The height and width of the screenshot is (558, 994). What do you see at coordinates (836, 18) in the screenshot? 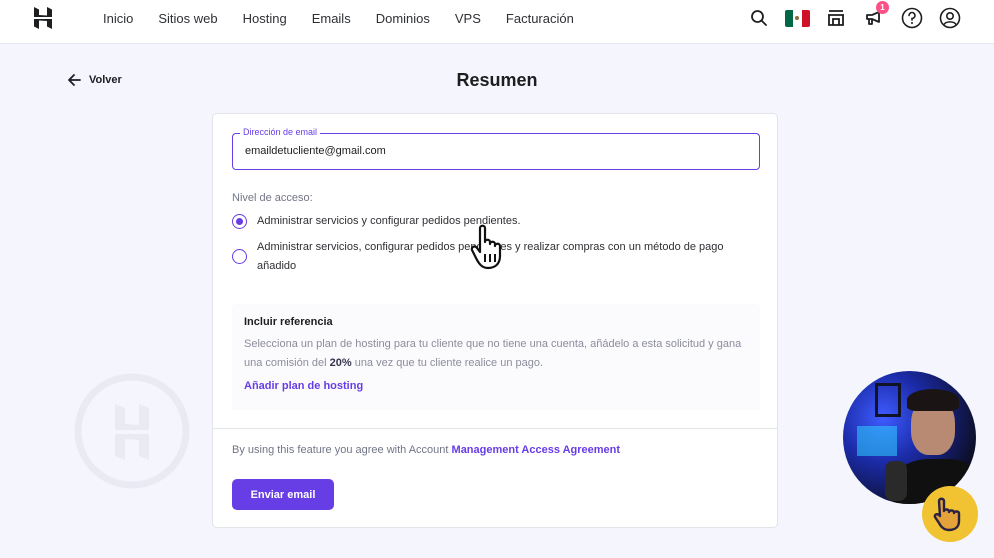
I see `store-icon` at bounding box center [836, 18].